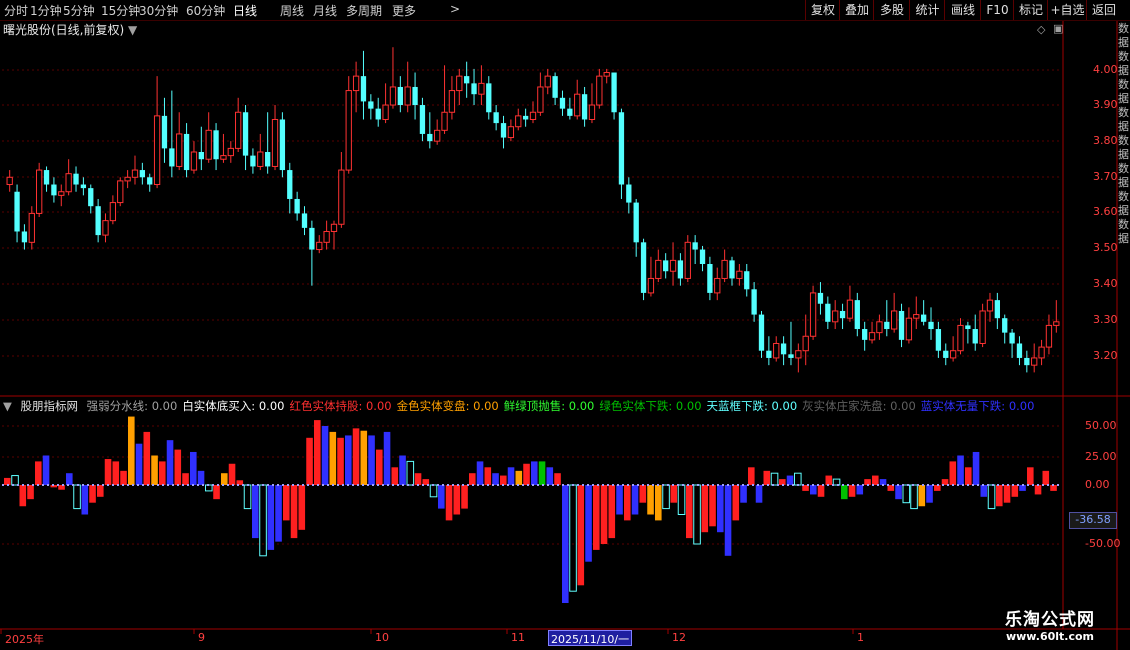  Describe the element at coordinates (382, 637) in the screenshot. I see `date-tick-label: 10` at that location.